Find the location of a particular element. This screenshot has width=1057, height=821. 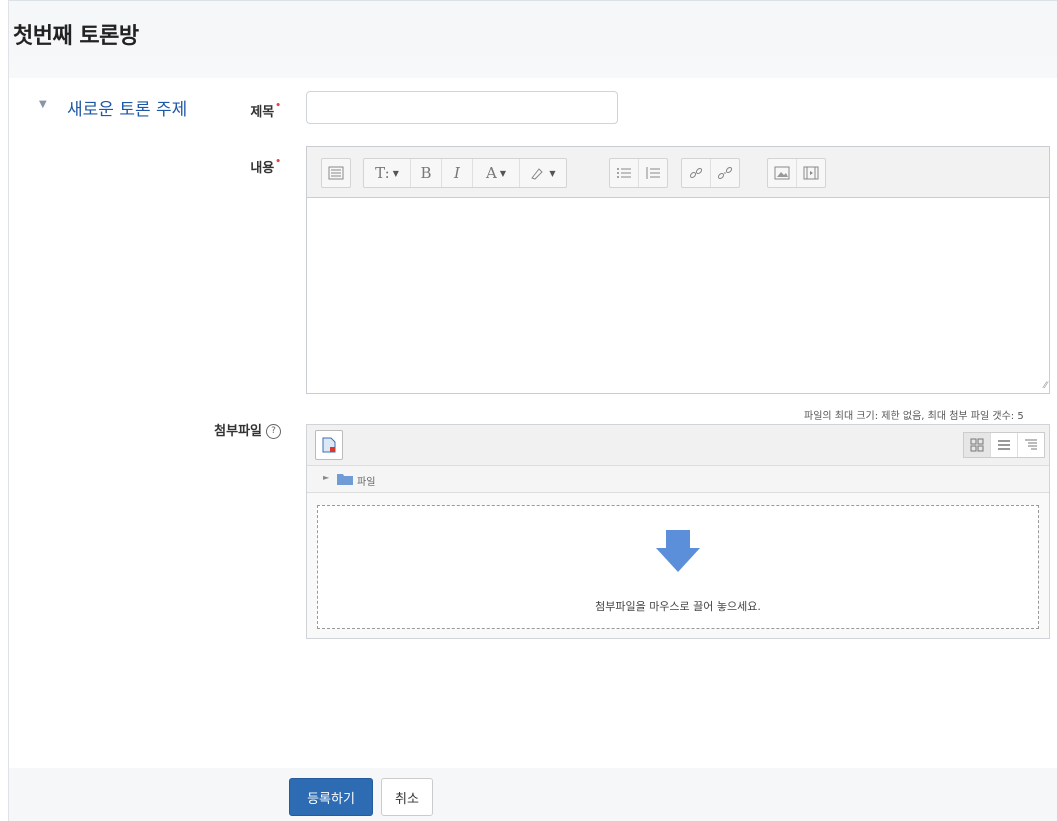

folder-label: 파일 is located at coordinates (366, 480).